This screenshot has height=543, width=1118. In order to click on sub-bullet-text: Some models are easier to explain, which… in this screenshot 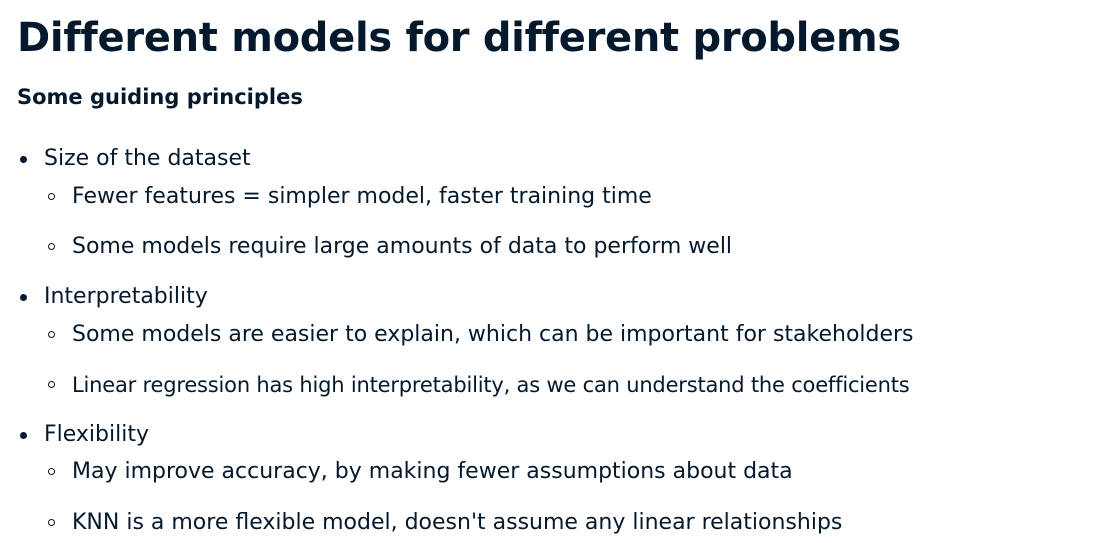, I will do `click(493, 334)`.